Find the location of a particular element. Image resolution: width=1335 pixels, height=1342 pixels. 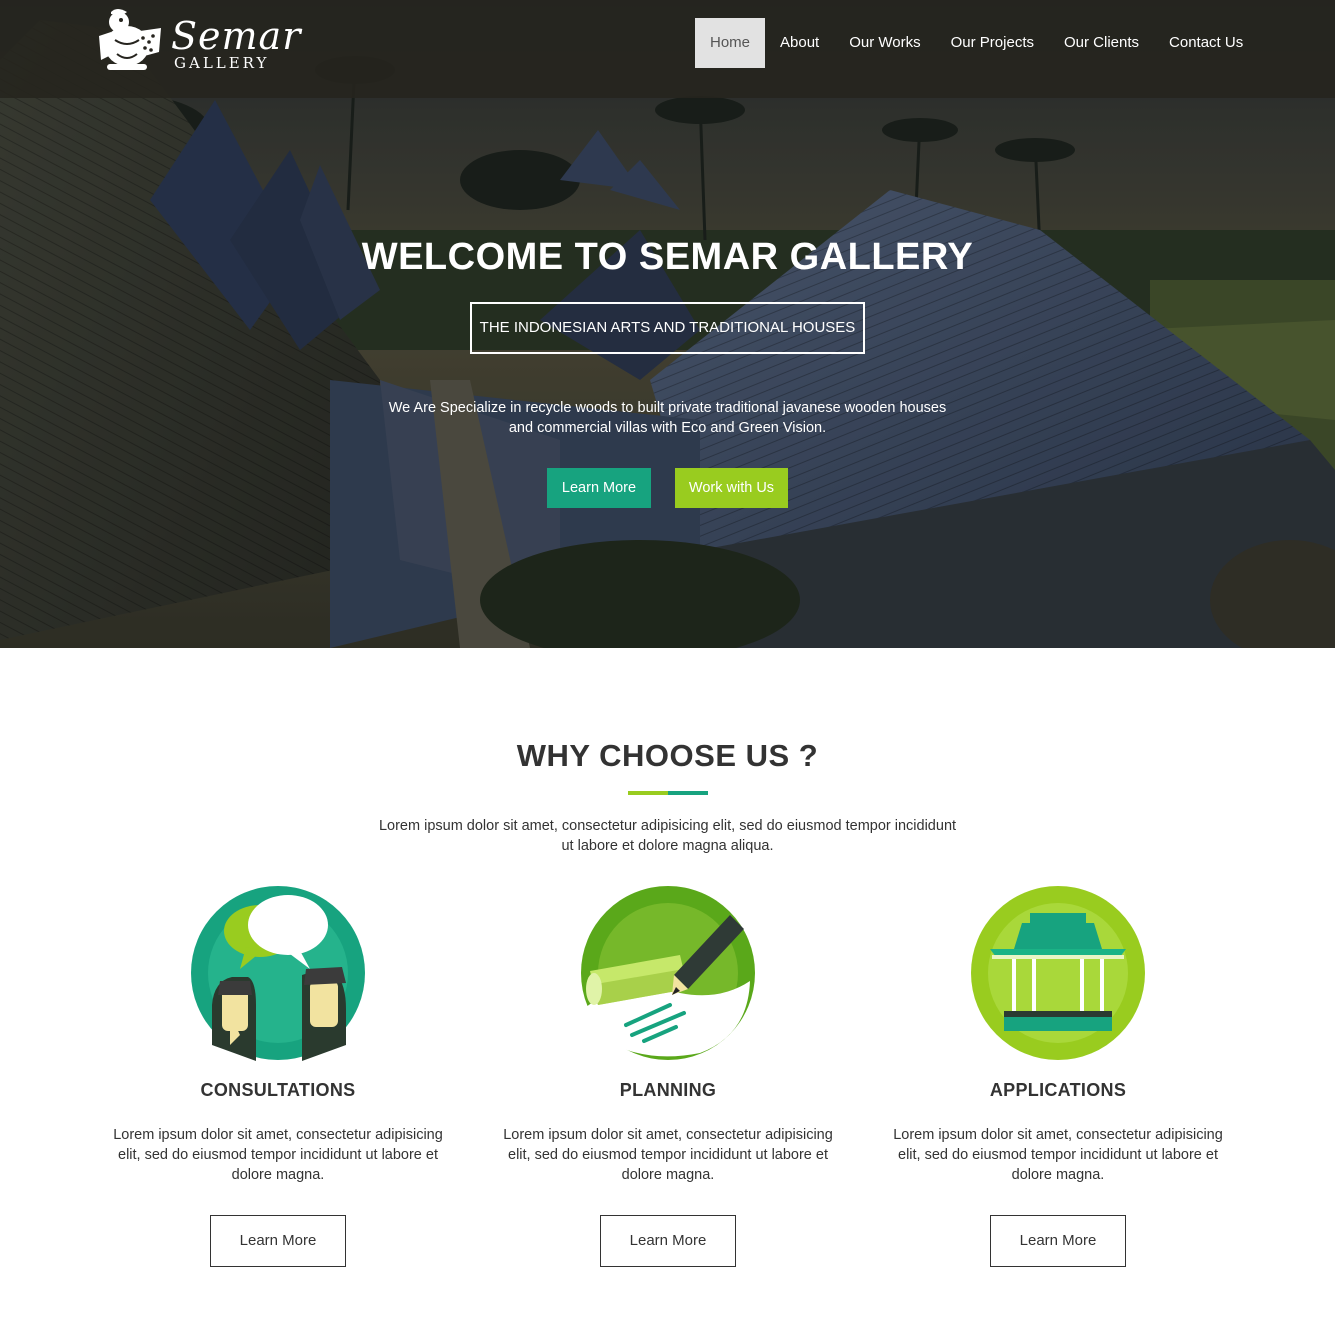

nav-item-our-clients: Our Clients is located at coordinates (1101, 43).